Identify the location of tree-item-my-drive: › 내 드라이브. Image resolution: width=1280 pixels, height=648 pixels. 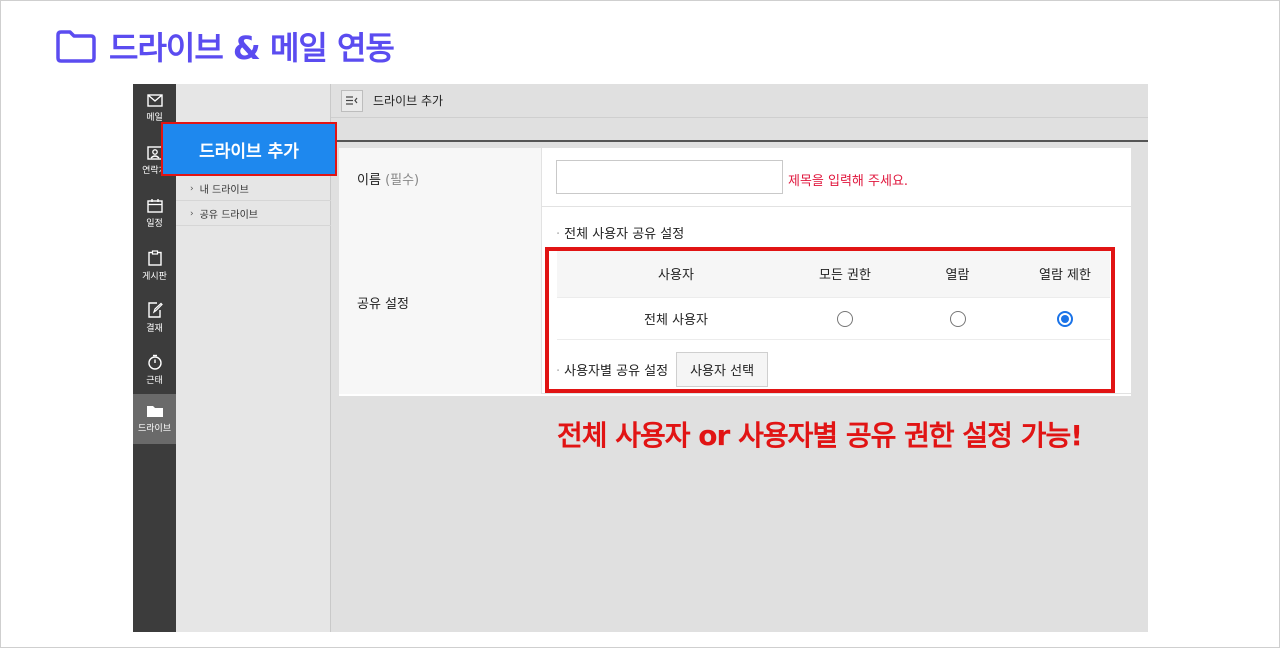
(219, 189).